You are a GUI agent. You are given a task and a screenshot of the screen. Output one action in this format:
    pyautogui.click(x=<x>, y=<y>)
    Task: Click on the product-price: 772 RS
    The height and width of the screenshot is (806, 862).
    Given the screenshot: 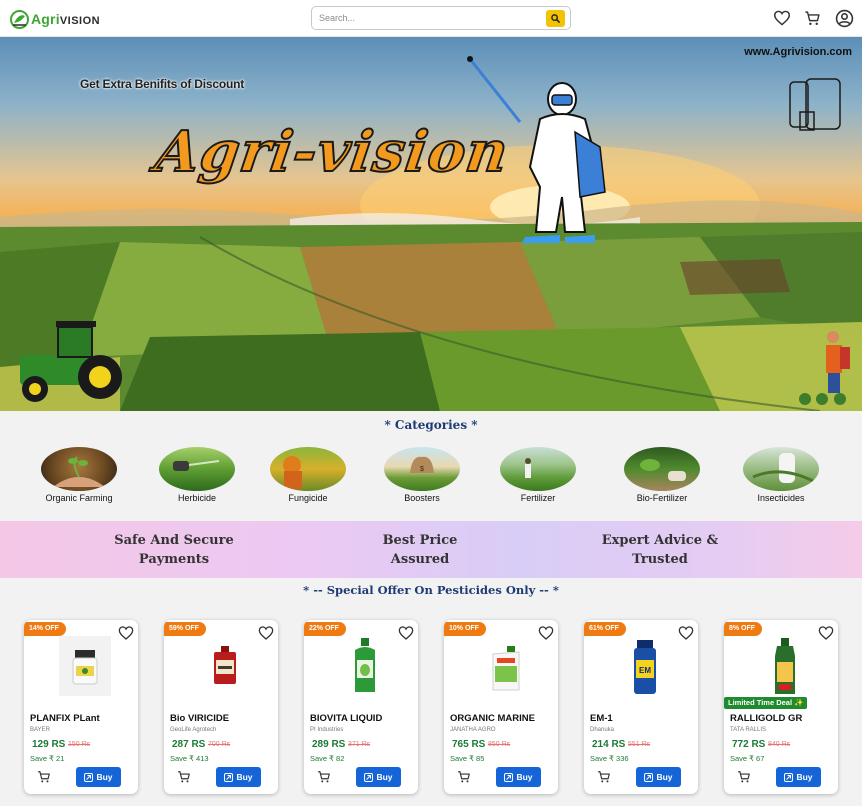 What is the action you would take?
    pyautogui.click(x=749, y=744)
    